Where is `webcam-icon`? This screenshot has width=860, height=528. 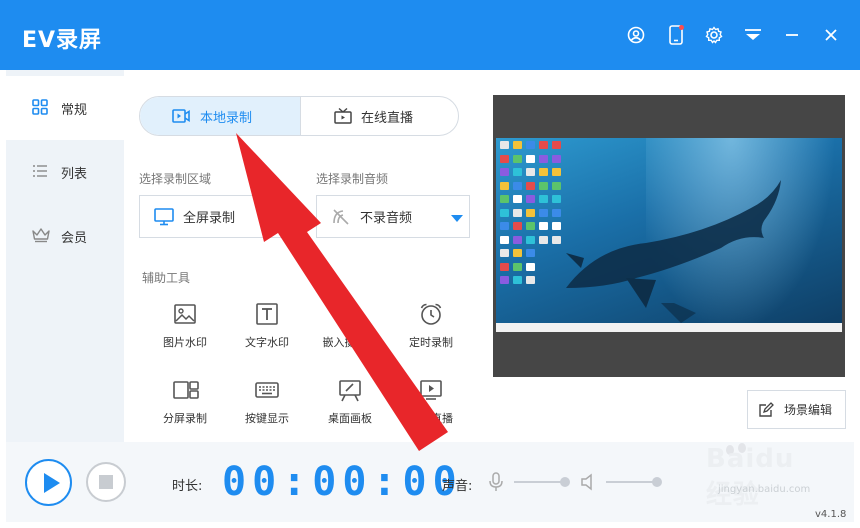 webcam-icon is located at coordinates (350, 314).